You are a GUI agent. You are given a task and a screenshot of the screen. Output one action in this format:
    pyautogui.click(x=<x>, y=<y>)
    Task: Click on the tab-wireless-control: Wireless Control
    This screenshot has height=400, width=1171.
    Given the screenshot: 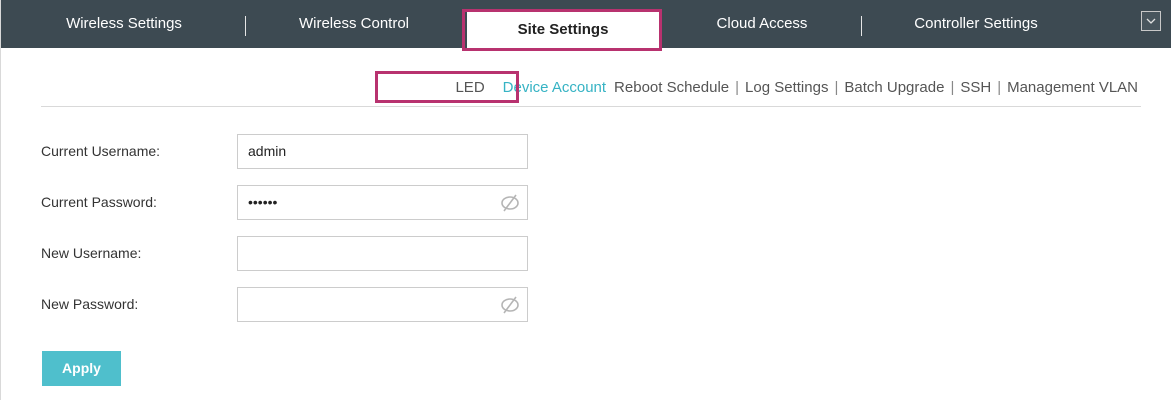 What is the action you would take?
    pyautogui.click(x=354, y=24)
    